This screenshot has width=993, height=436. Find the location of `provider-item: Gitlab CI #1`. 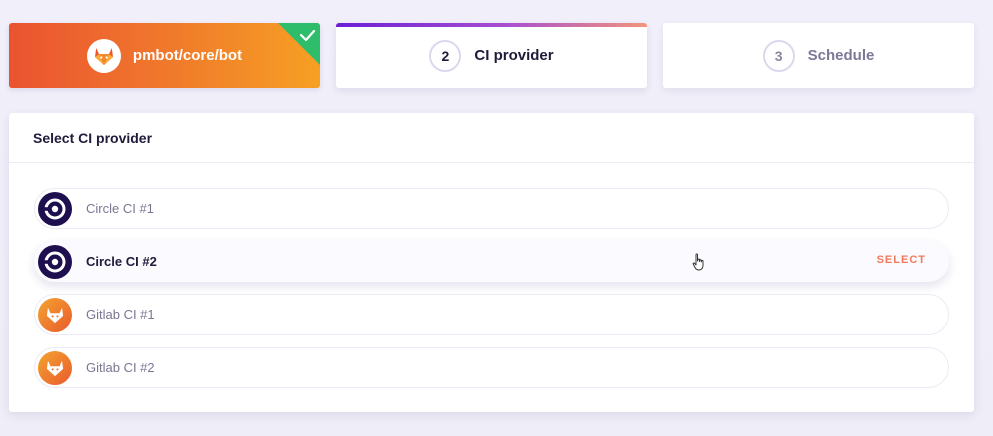

provider-item: Gitlab CI #1 is located at coordinates (491, 314).